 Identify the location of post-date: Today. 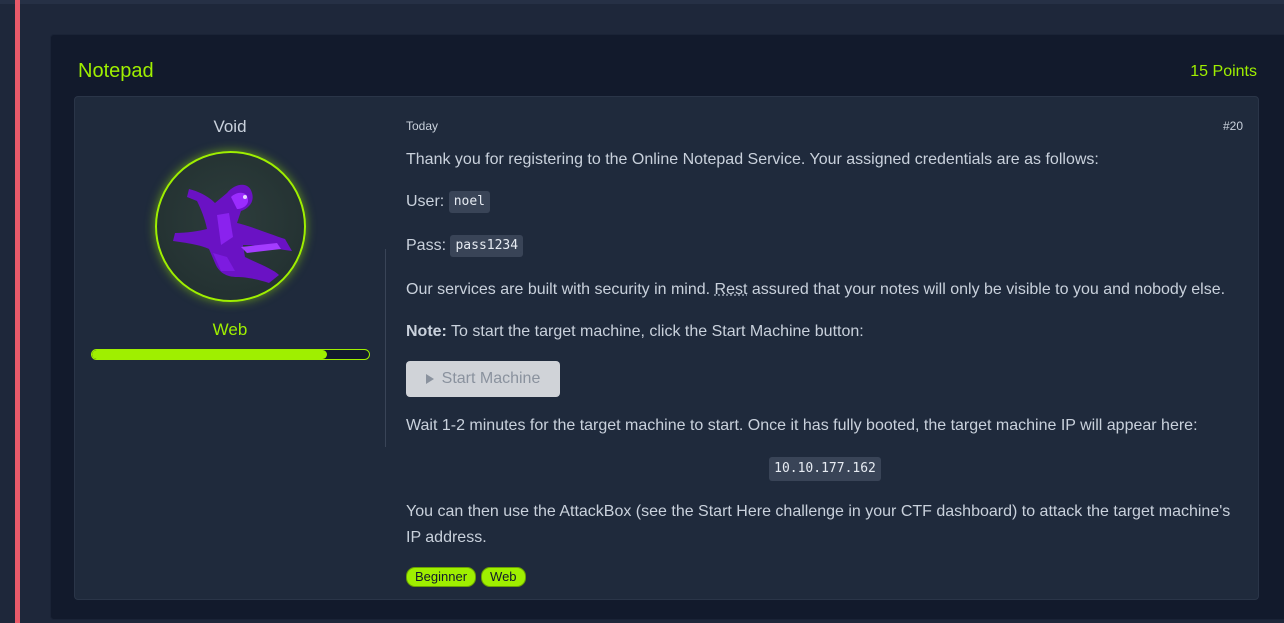
(422, 126).